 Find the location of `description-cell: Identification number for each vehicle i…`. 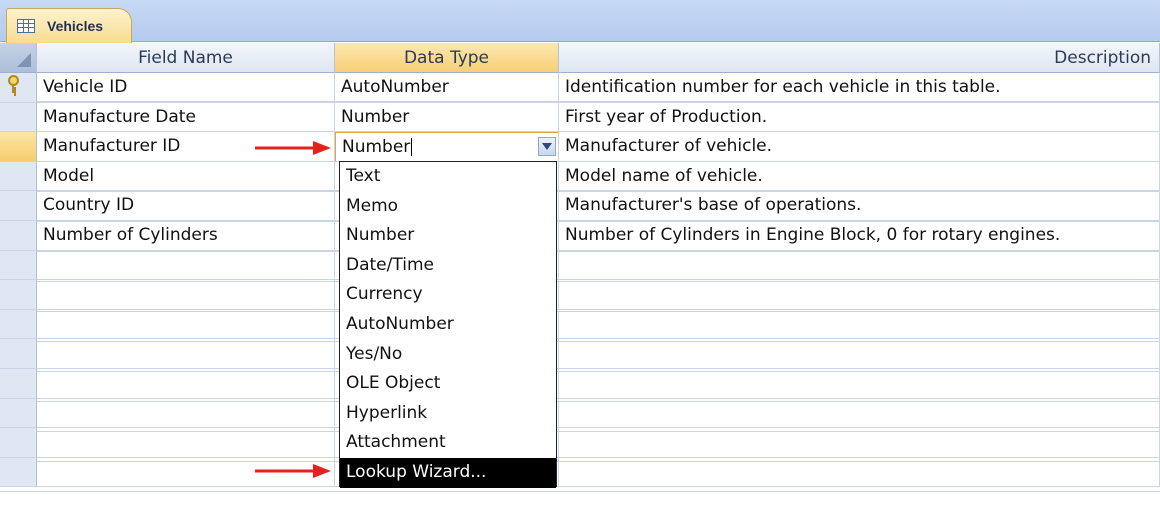

description-cell: Identification number for each vehicle i… is located at coordinates (859, 88).